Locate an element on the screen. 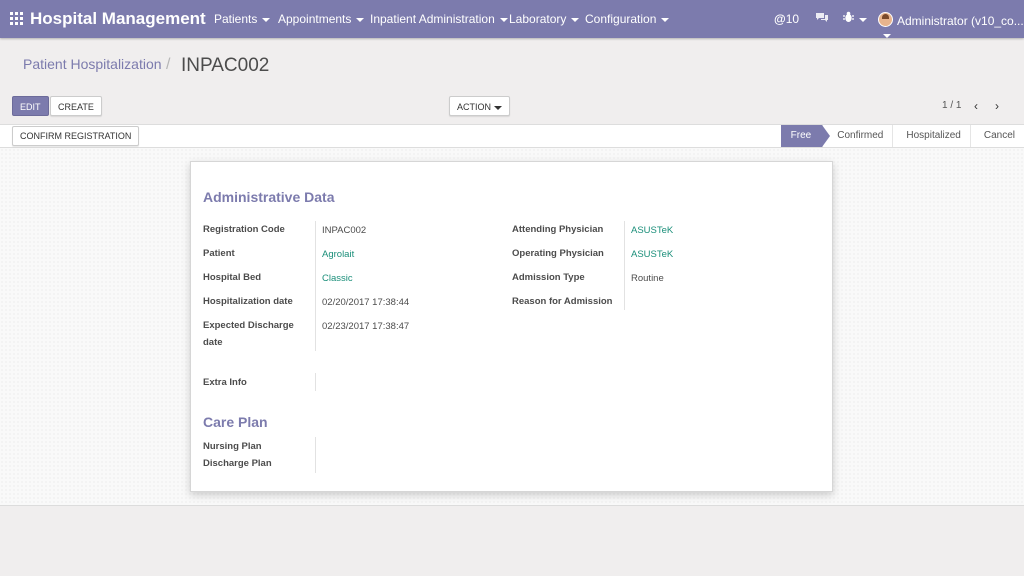 The image size is (1024, 576). action-dropdown: ACTION is located at coordinates (480, 106).